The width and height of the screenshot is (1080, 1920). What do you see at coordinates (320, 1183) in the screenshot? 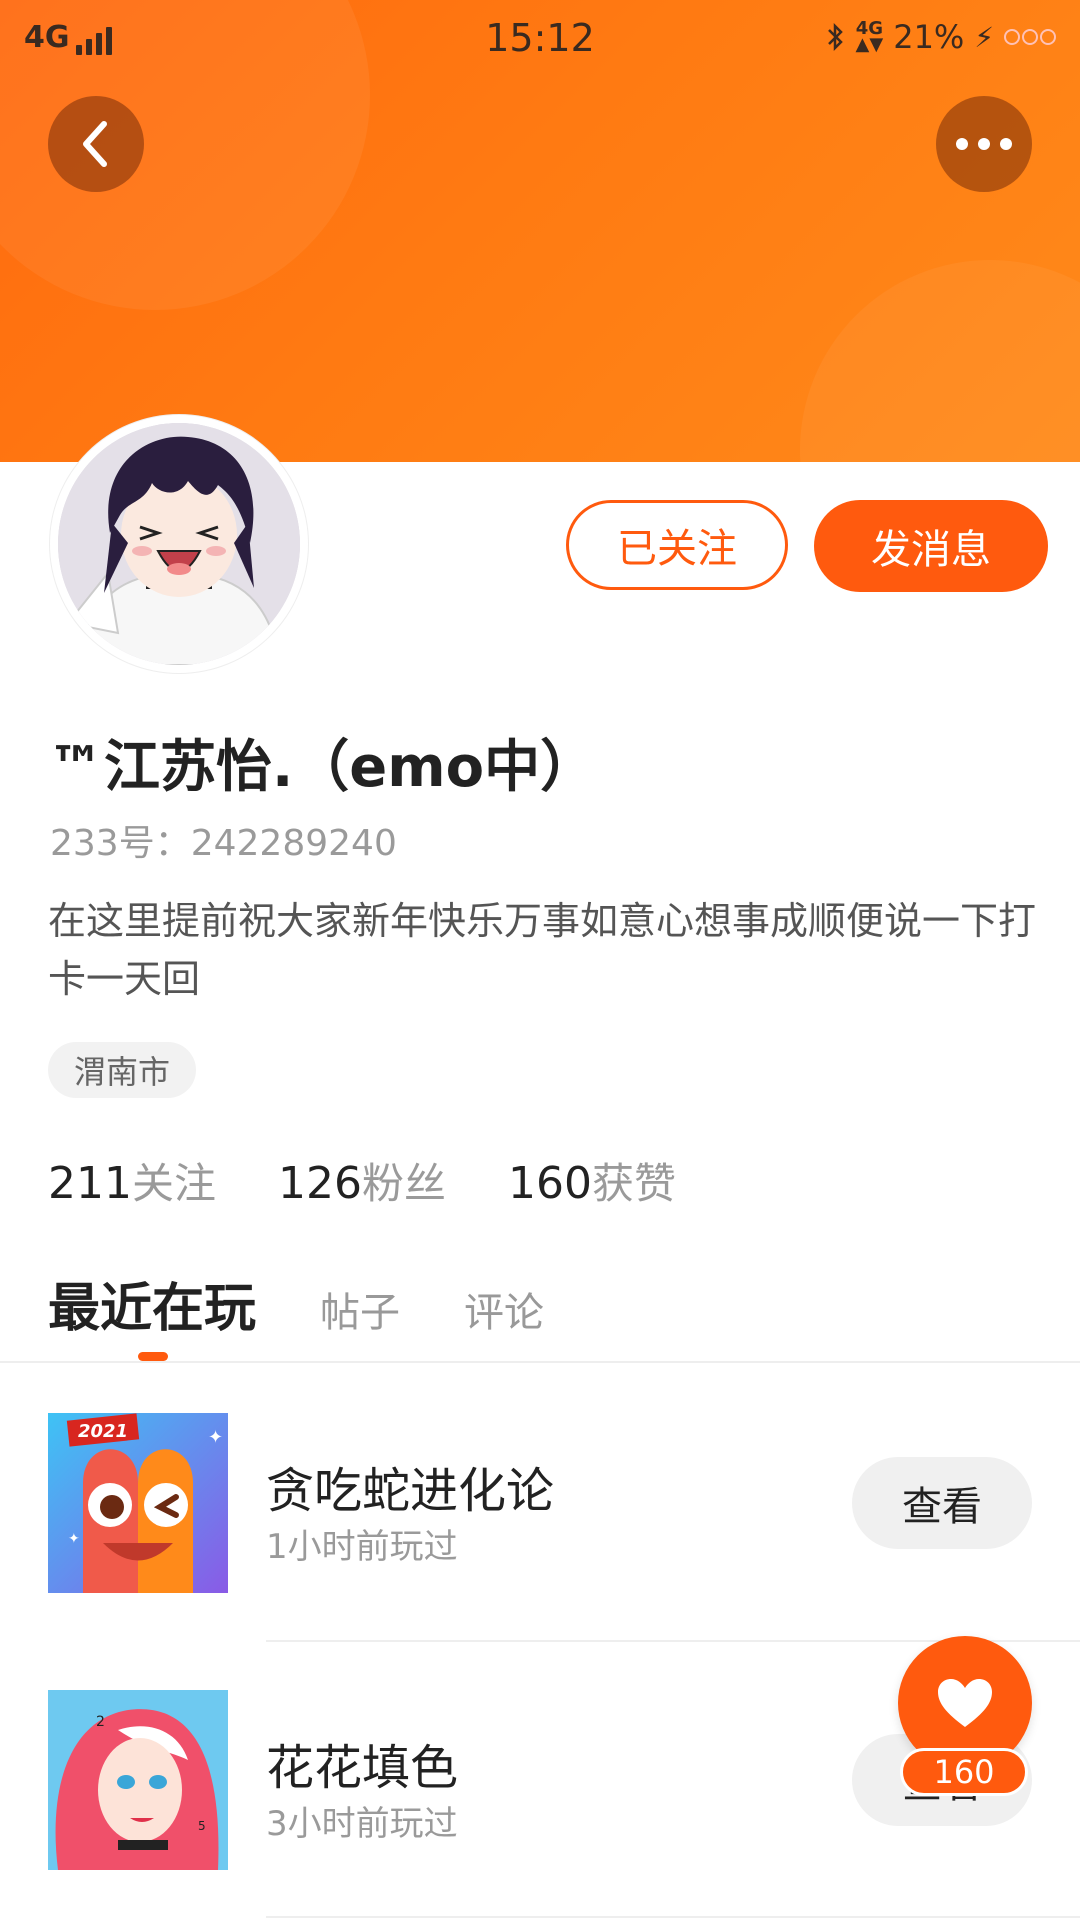
I see `stat-value: 126` at bounding box center [320, 1183].